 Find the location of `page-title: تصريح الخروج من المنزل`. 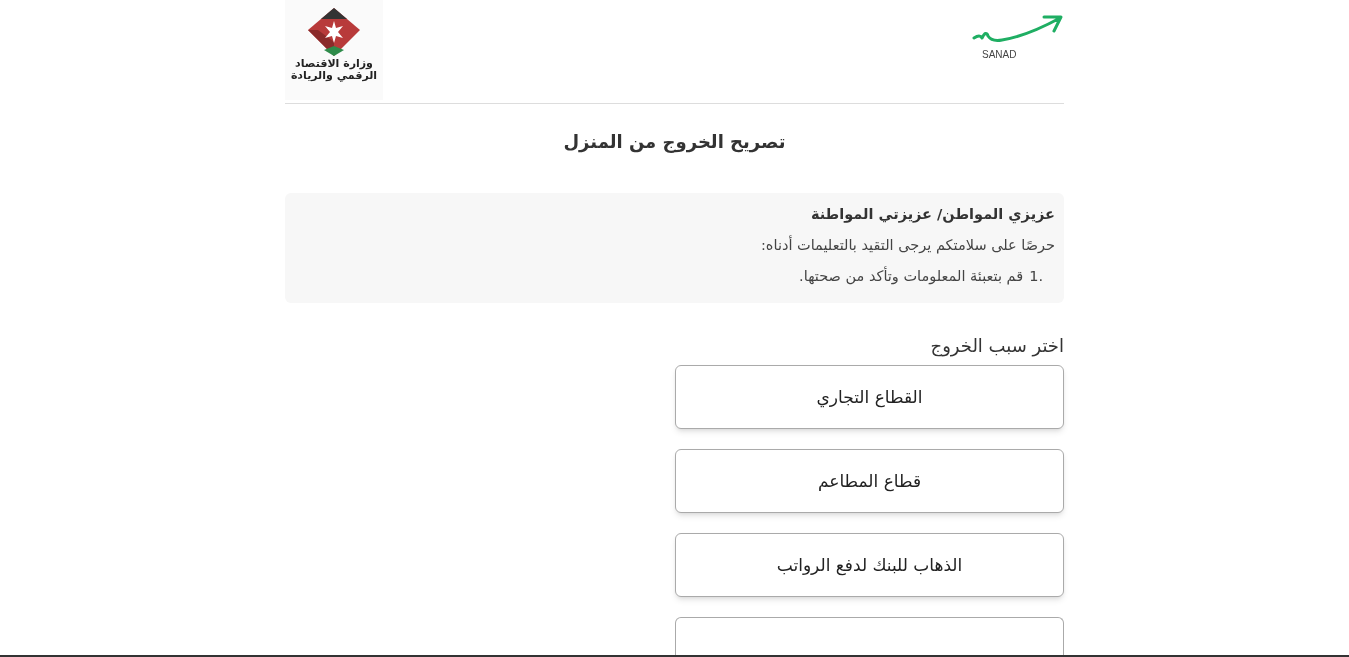

page-title: تصريح الخروج من المنزل is located at coordinates (674, 142).